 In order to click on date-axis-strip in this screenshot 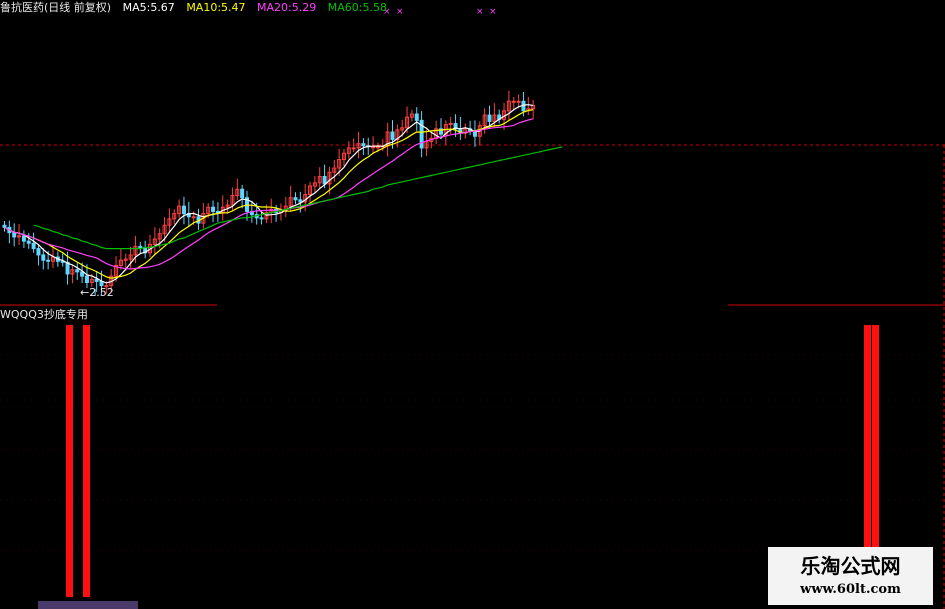, I will do `click(88, 605)`.